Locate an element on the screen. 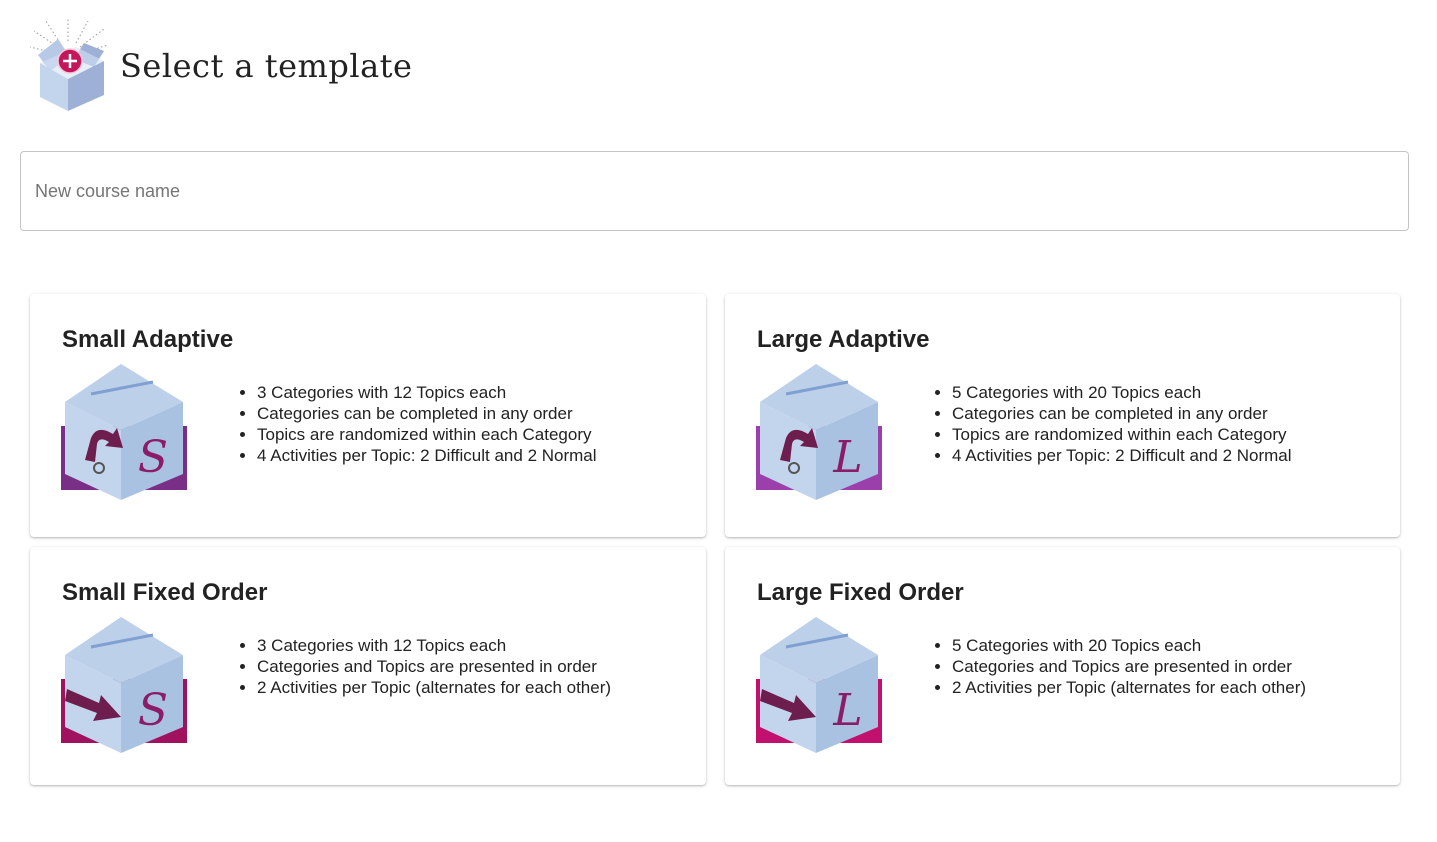 This screenshot has width=1437, height=842. template-title: Large Adaptive is located at coordinates (843, 339).